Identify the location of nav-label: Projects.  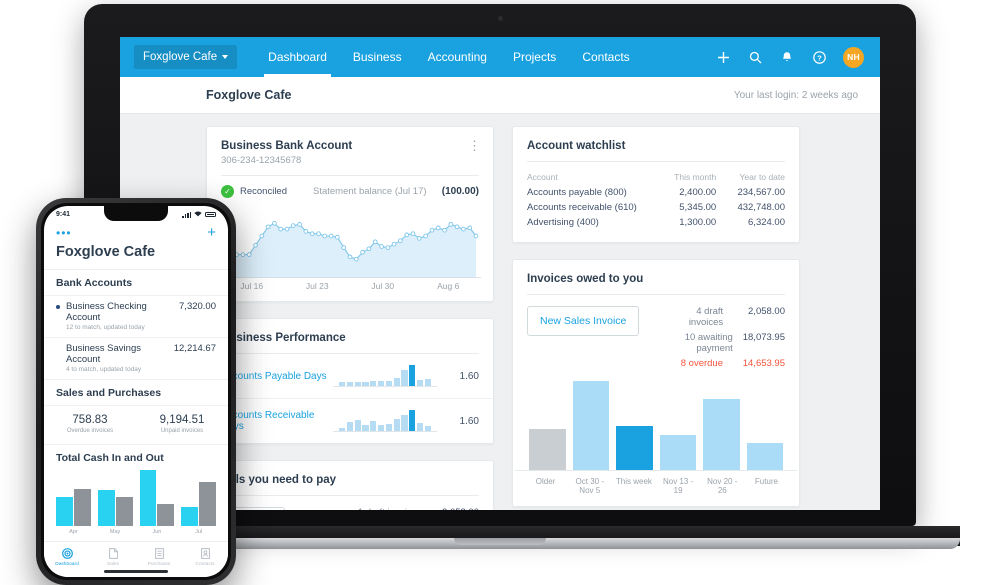
(534, 57).